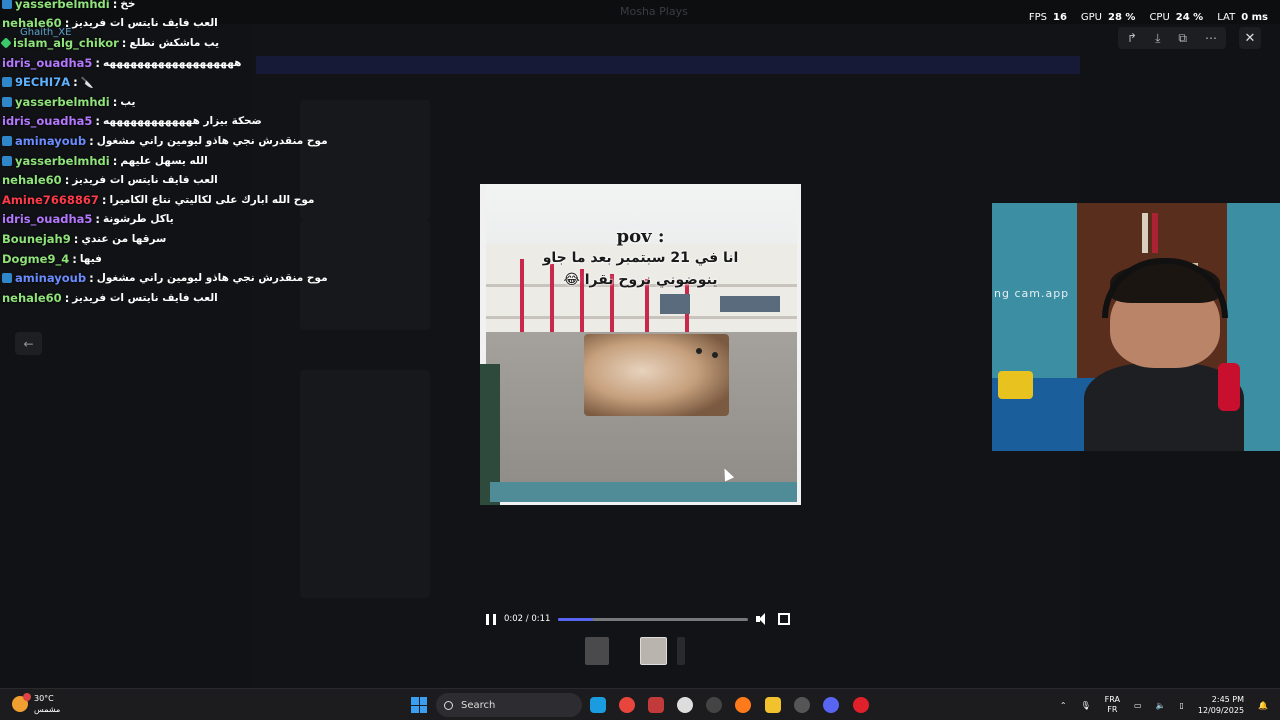 The height and width of the screenshot is (720, 1280). Describe the element at coordinates (172, 62) in the screenshot. I see `chat-text: هههههههههههههههههههه` at that location.